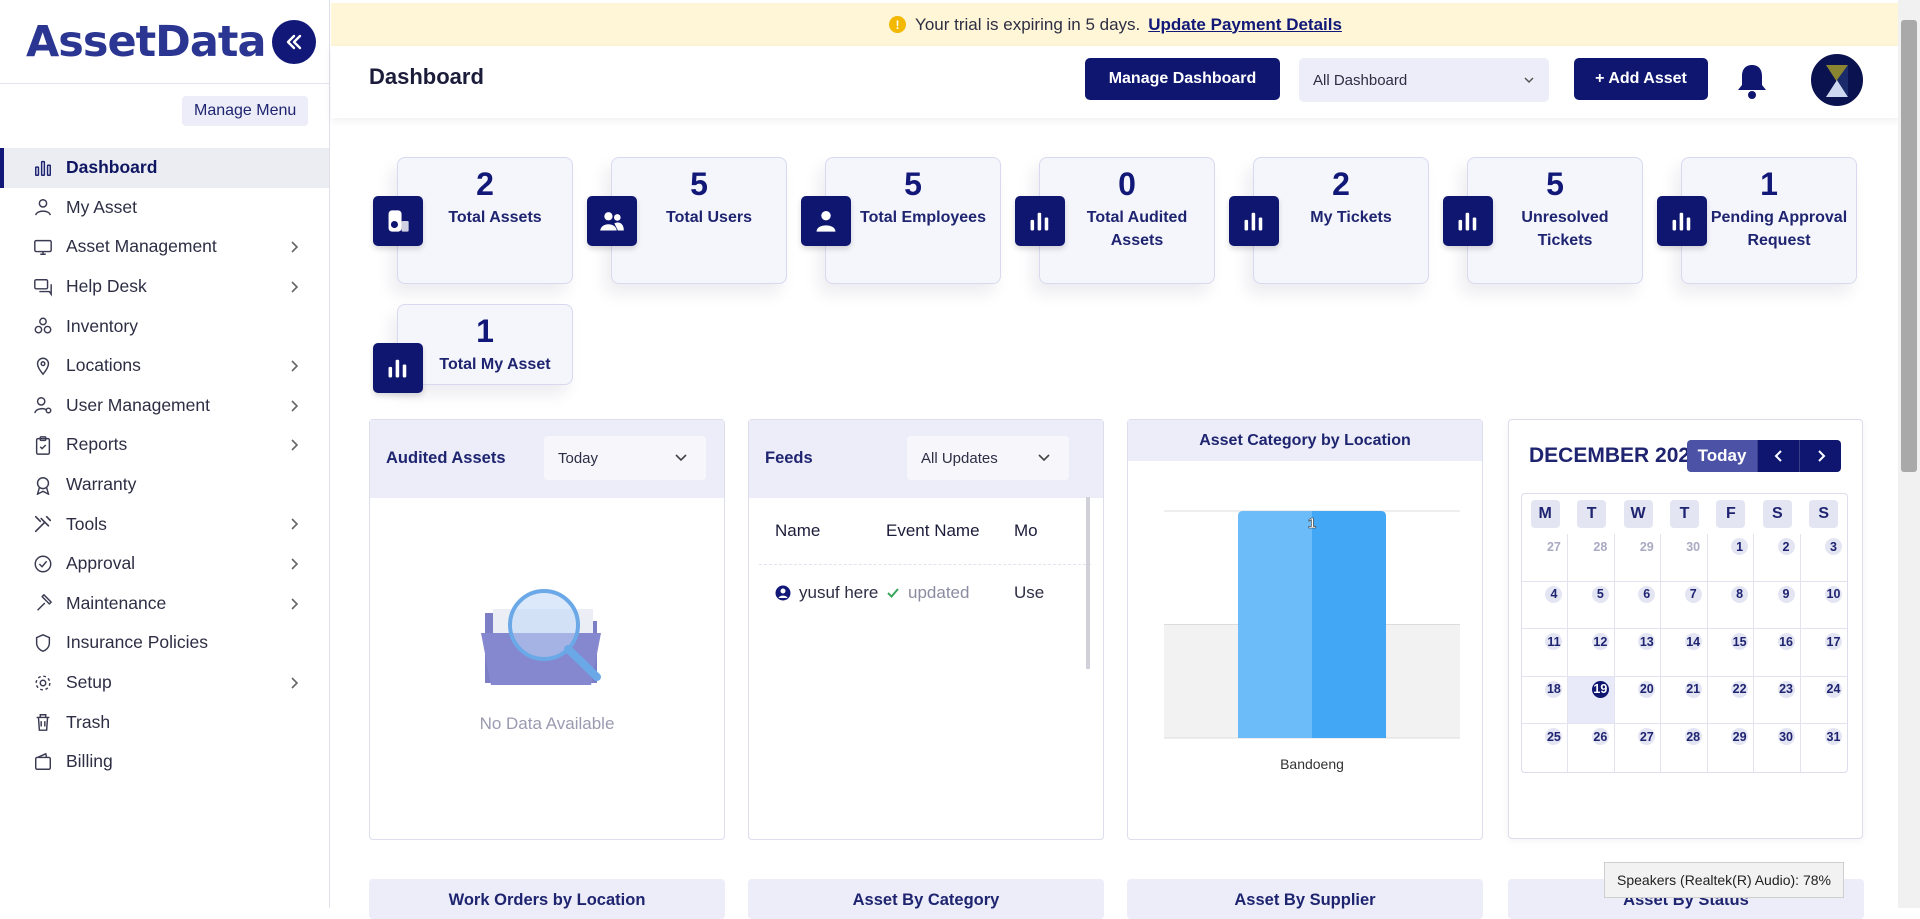  I want to click on stat-card-my-tickets: 2 My Tickets, so click(1341, 220).